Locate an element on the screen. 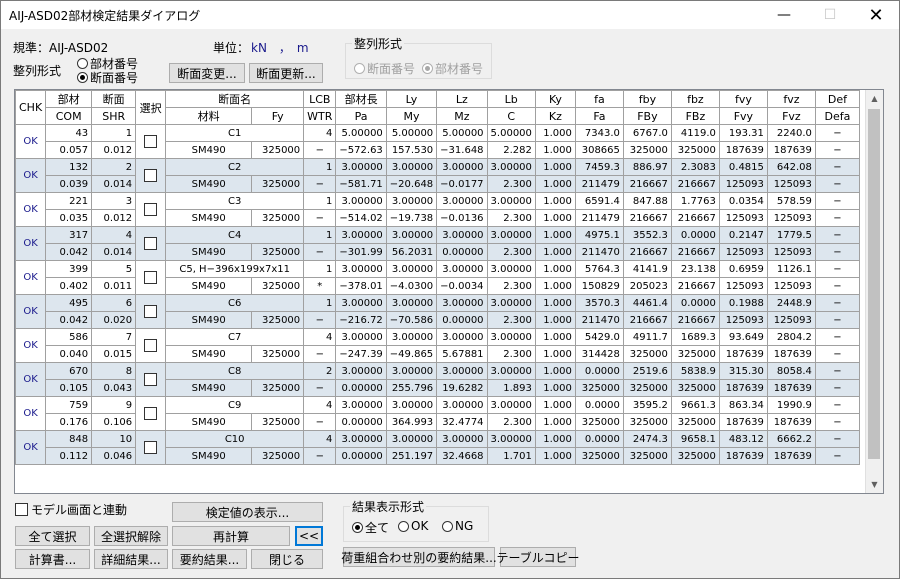  column-header: WTR is located at coordinates (320, 116).